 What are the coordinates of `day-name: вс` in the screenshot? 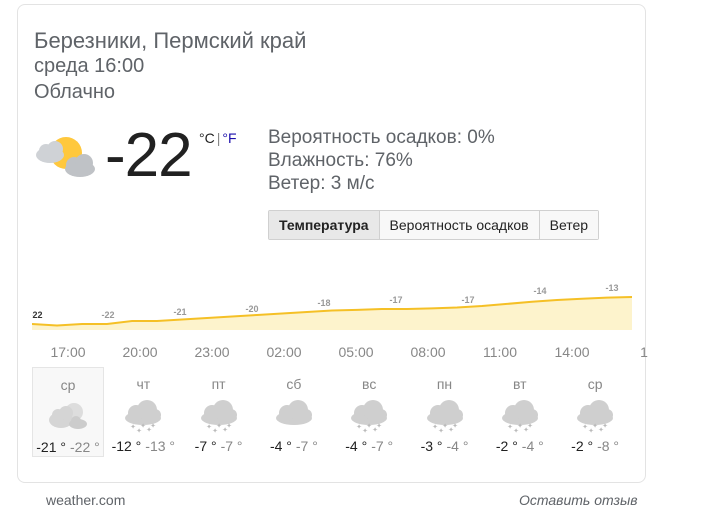 It's located at (369, 384).